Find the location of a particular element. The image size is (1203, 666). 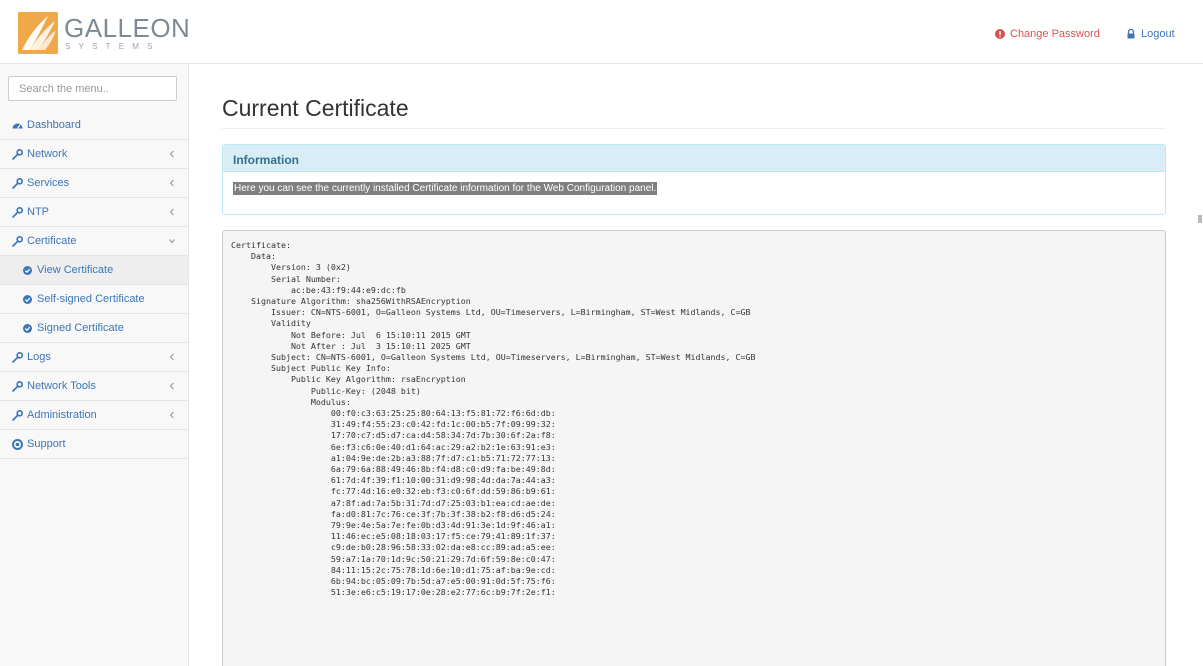

galleon-logo-mark-icon is located at coordinates (38, 33).